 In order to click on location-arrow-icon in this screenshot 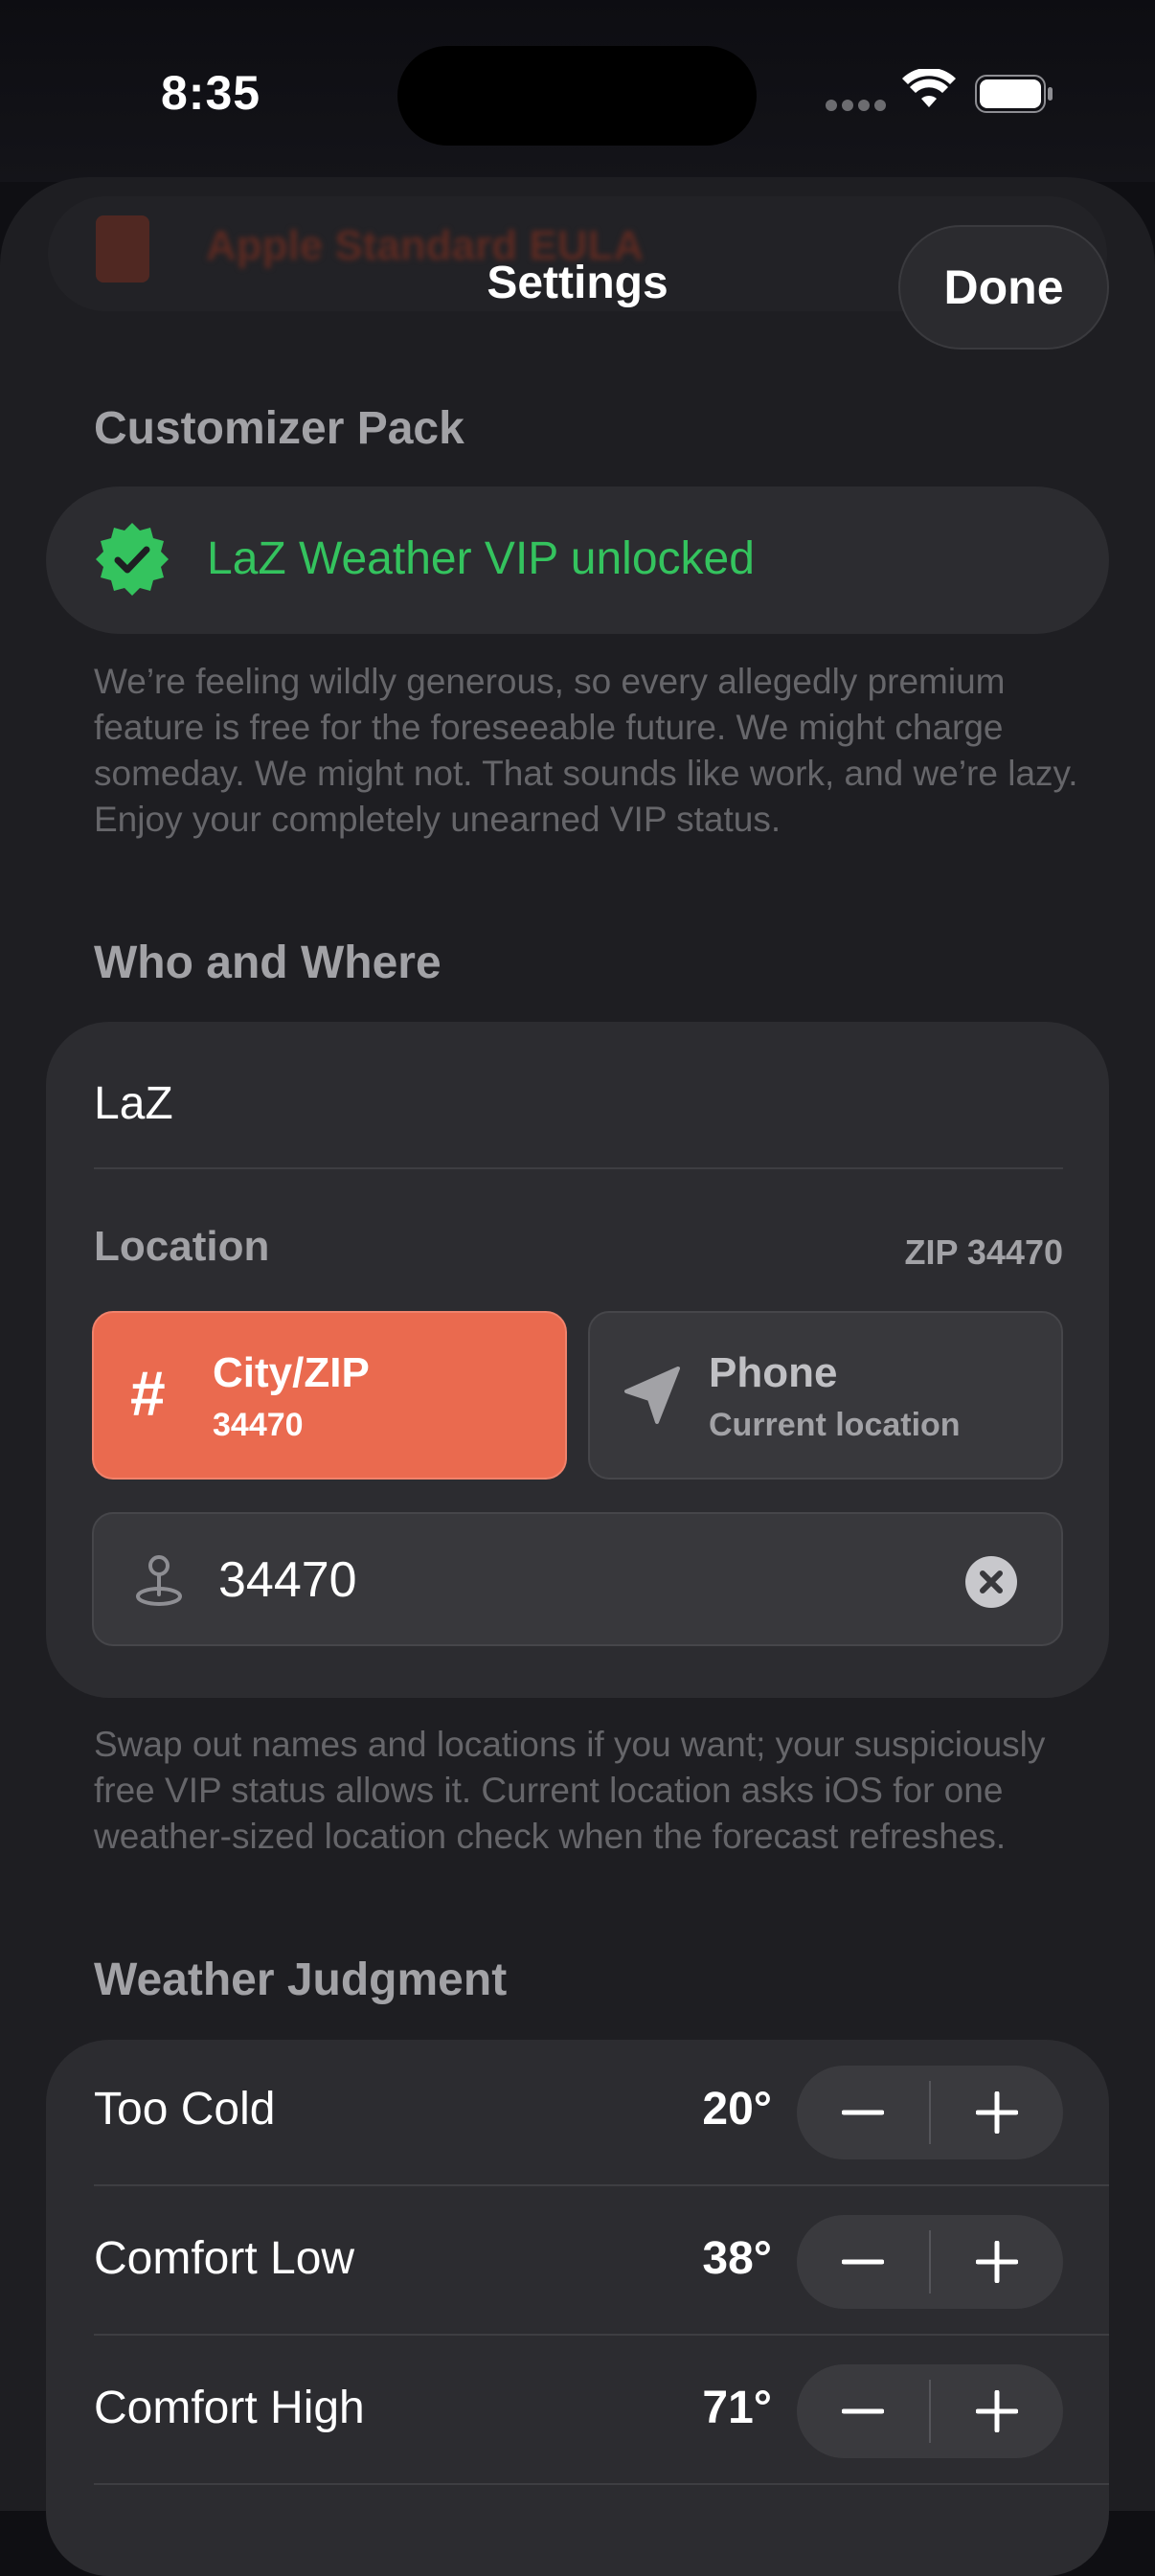, I will do `click(652, 1395)`.